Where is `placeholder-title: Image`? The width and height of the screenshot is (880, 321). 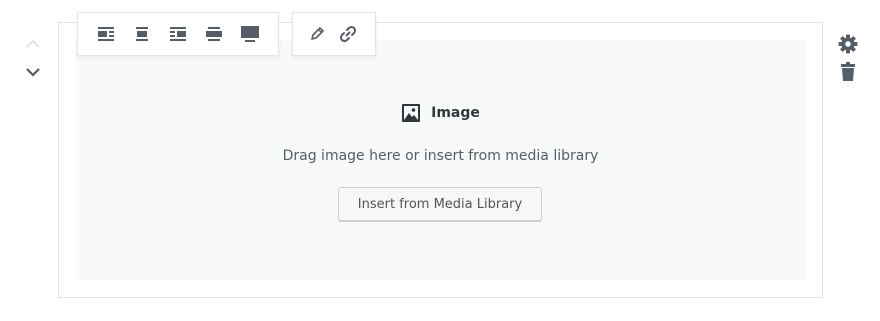
placeholder-title: Image is located at coordinates (440, 113).